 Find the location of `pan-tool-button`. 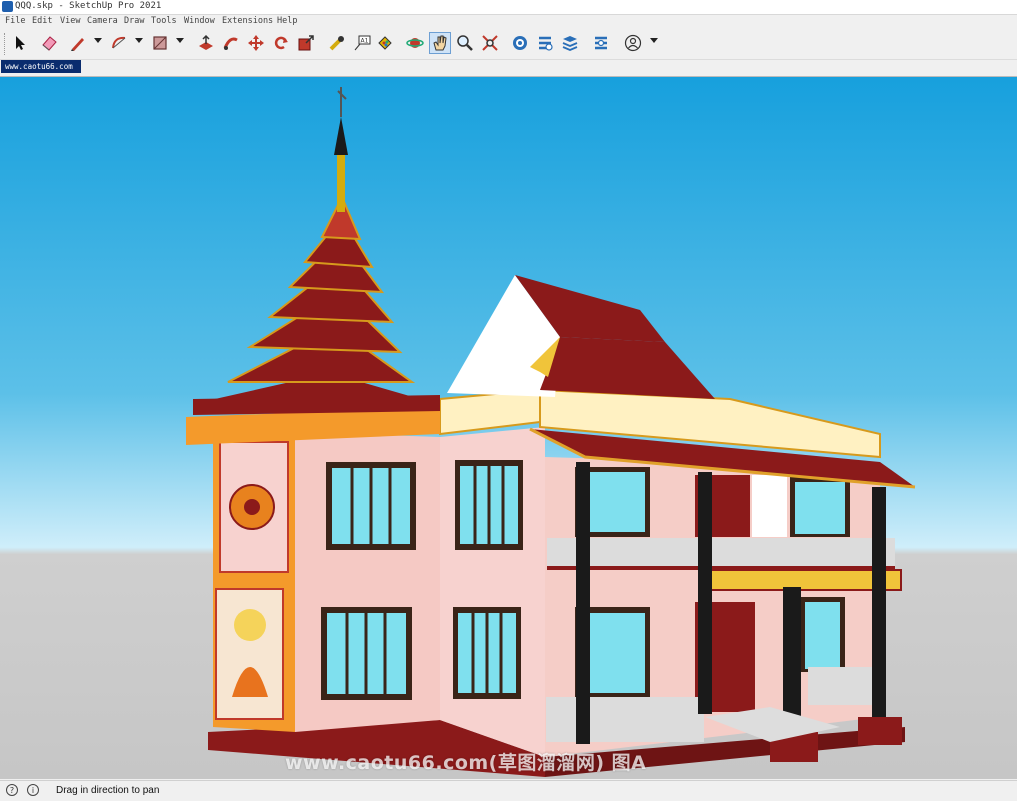

pan-tool-button is located at coordinates (440, 43).